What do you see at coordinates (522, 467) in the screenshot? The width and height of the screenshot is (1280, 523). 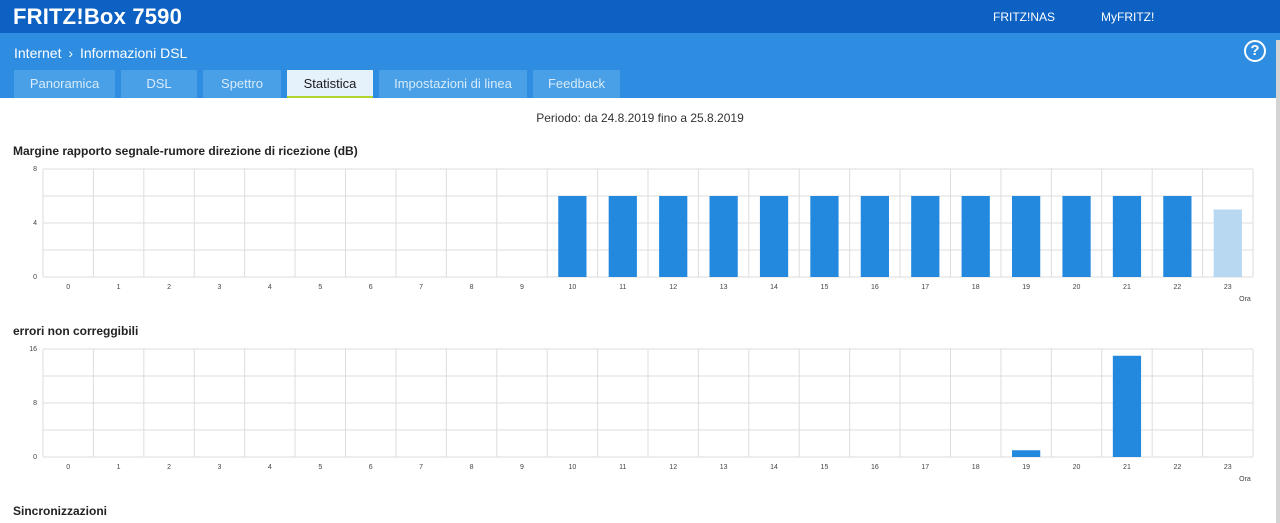 I see `errors-x-tick: 9` at bounding box center [522, 467].